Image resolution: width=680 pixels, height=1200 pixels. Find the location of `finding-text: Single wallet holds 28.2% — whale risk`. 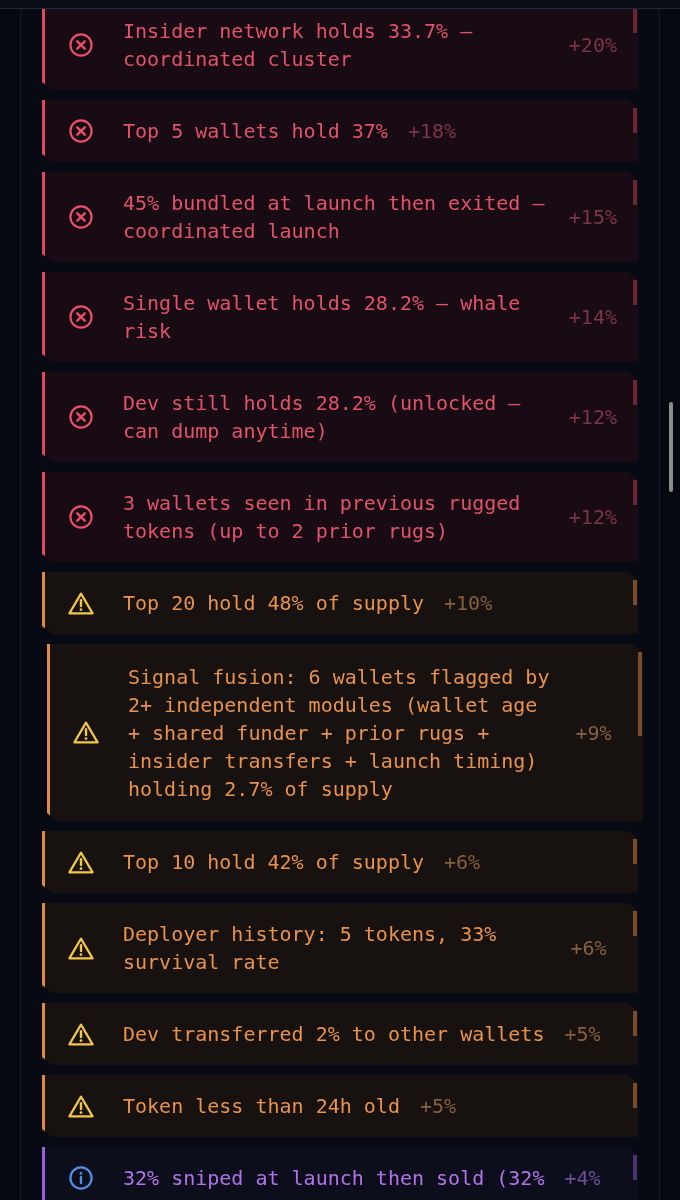

finding-text: Single wallet holds 28.2% — whale risk is located at coordinates (322, 317).